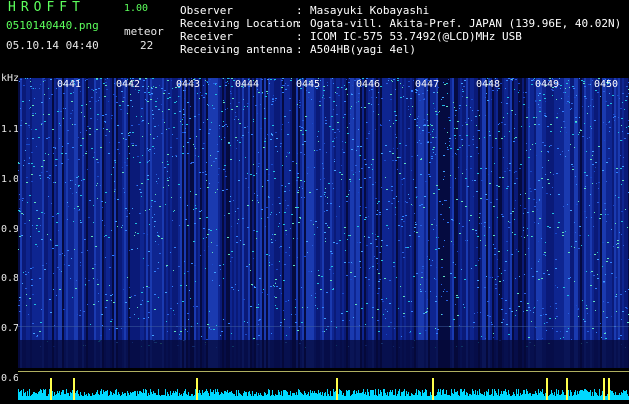 The width and height of the screenshot is (629, 404). What do you see at coordinates (363, 49) in the screenshot?
I see `info-value: A504HB(yagi 4el)` at bounding box center [363, 49].